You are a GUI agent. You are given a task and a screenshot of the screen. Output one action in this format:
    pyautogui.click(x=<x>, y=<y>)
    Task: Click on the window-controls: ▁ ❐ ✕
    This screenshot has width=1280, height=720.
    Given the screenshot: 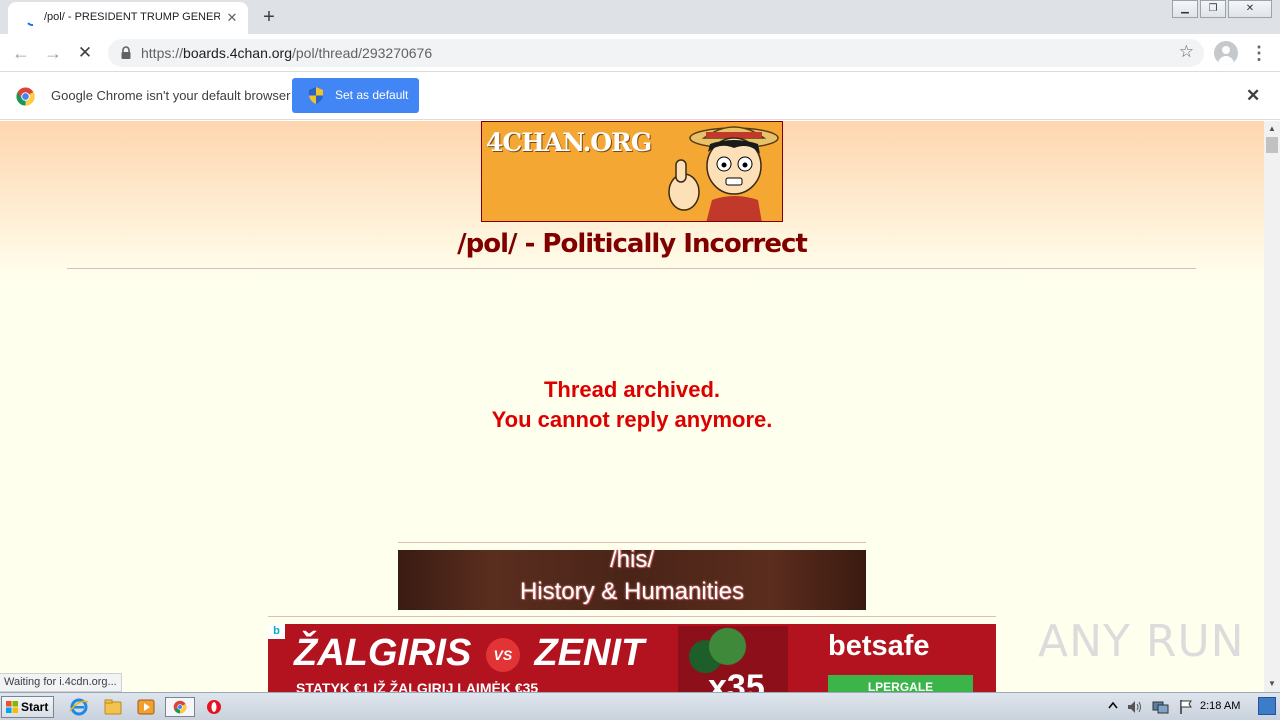 What is the action you would take?
    pyautogui.click(x=1221, y=9)
    